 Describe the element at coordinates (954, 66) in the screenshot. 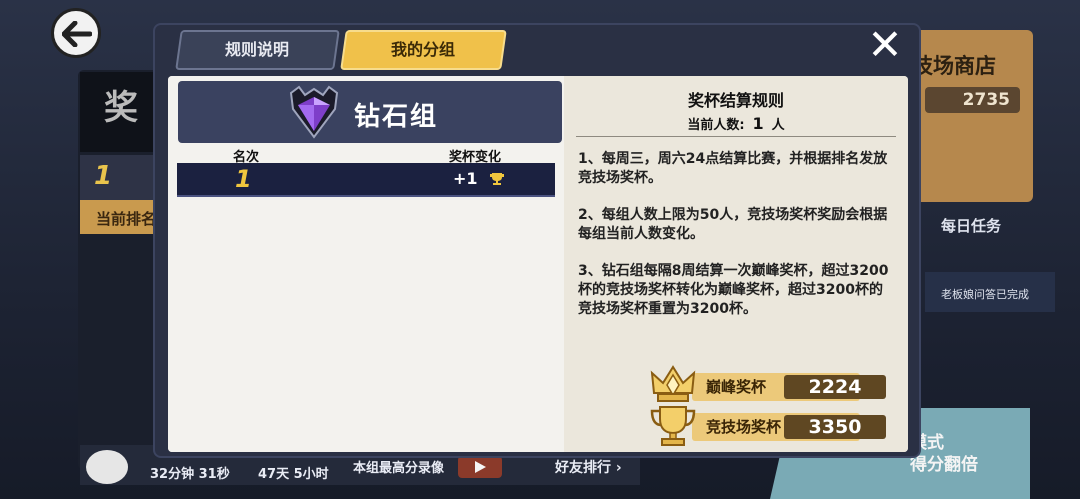

I see `arena-shop-title: 技场商店` at that location.